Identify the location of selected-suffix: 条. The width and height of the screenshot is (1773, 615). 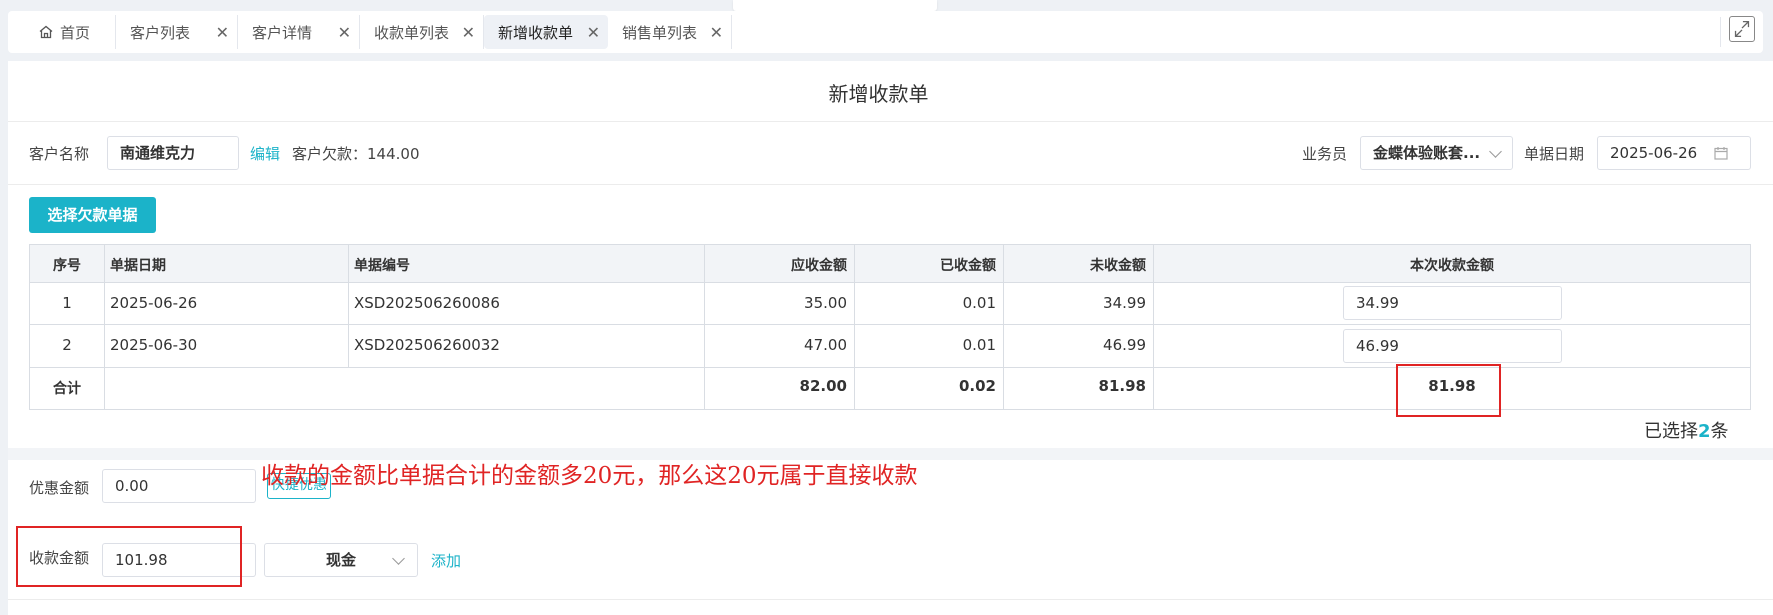
(1719, 431).